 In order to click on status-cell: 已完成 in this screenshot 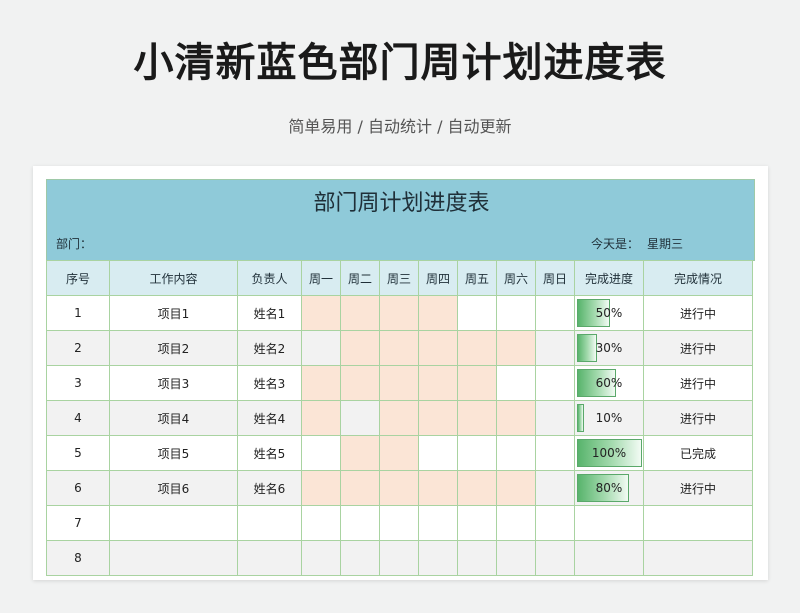, I will do `click(698, 453)`.